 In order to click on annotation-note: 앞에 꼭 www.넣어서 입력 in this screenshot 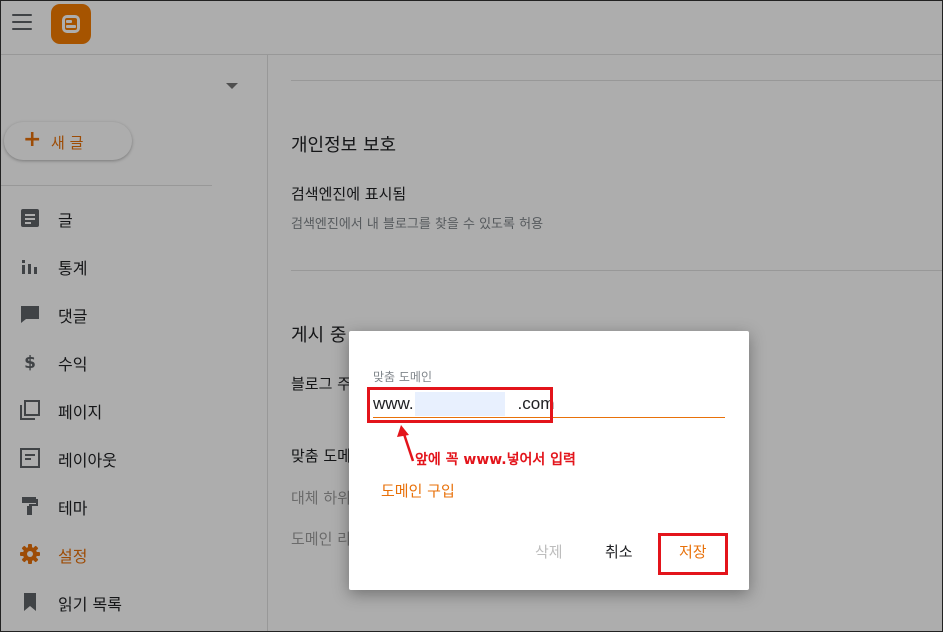, I will do `click(495, 460)`.